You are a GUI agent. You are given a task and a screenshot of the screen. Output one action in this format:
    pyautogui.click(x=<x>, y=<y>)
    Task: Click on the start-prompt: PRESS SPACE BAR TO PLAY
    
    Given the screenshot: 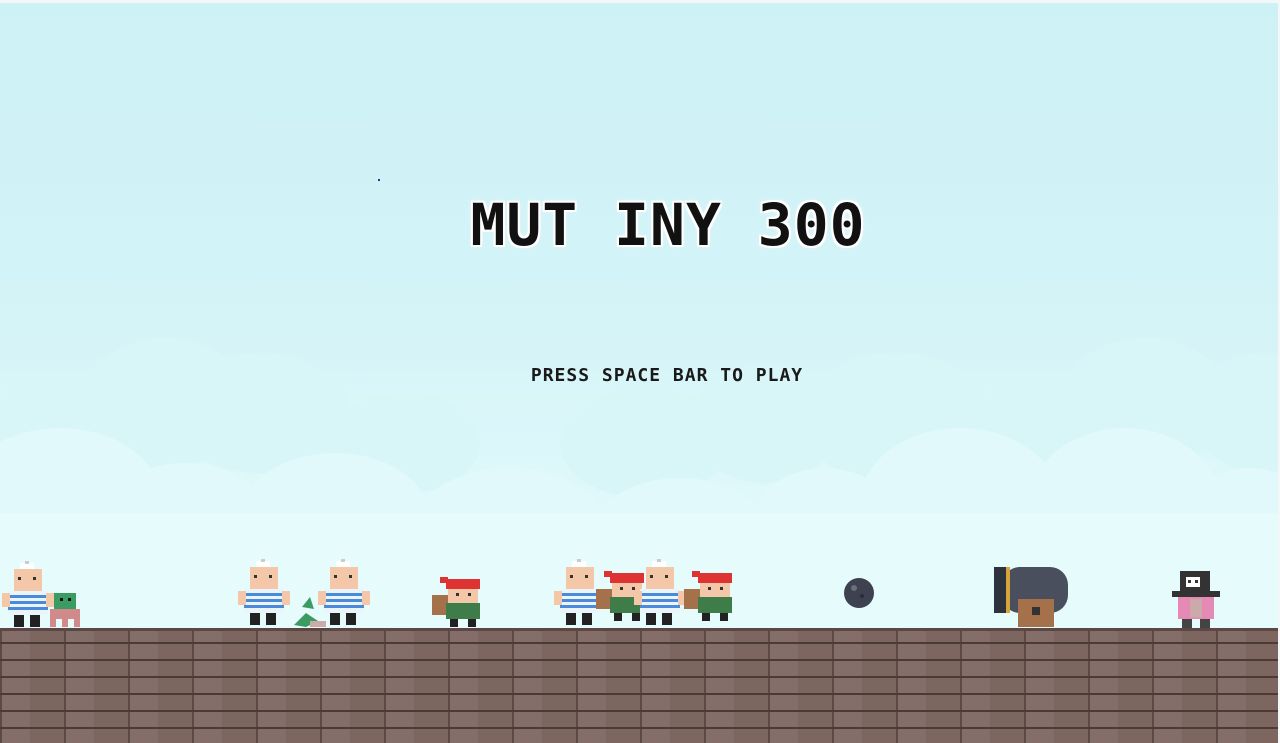 What is the action you would take?
    pyautogui.click(x=667, y=375)
    